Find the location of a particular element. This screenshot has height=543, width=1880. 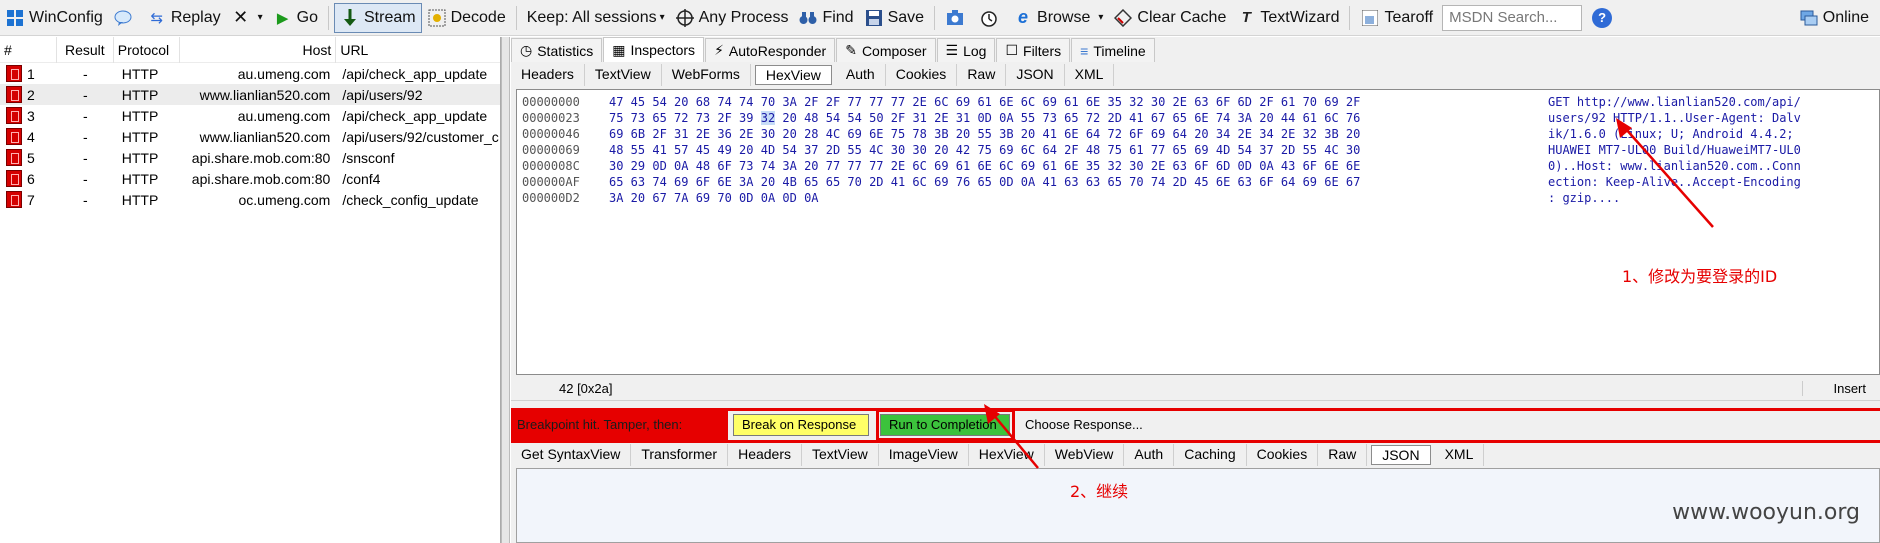

tab-autoresponder: ⚡ AutoResponder is located at coordinates (770, 50).